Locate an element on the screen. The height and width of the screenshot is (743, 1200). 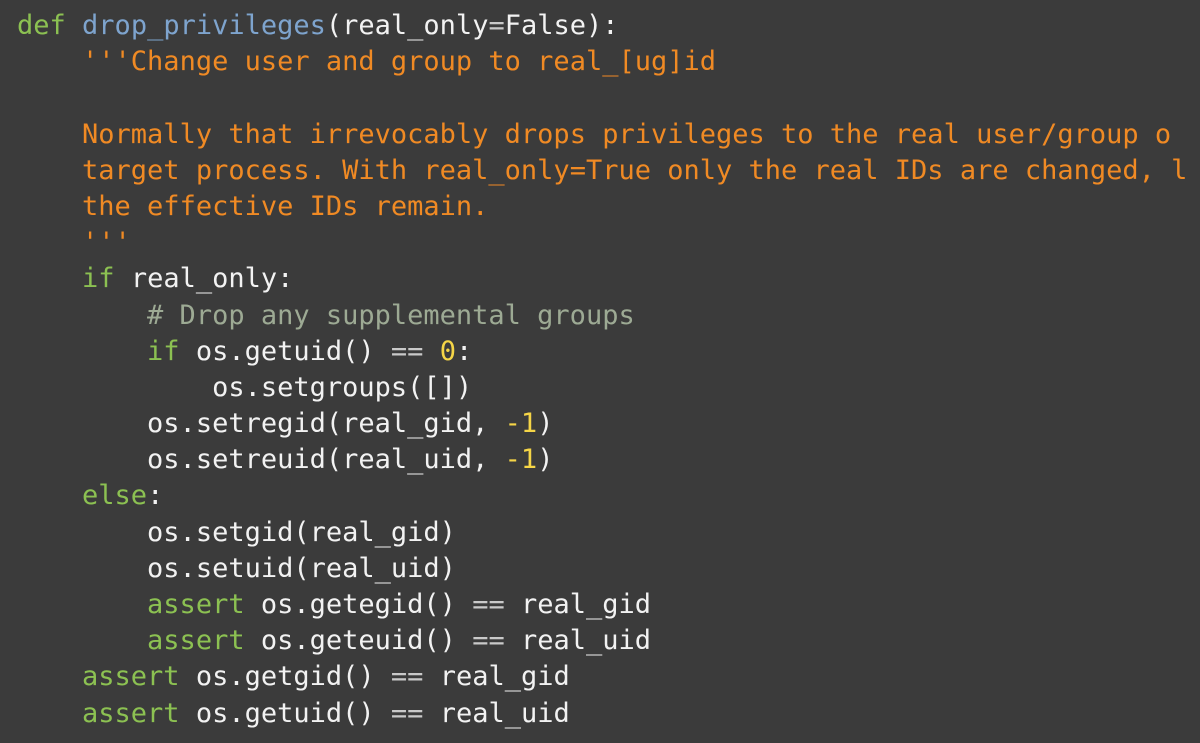
code-line: os.setreuid(real_uid, -1) is located at coordinates (602, 460).